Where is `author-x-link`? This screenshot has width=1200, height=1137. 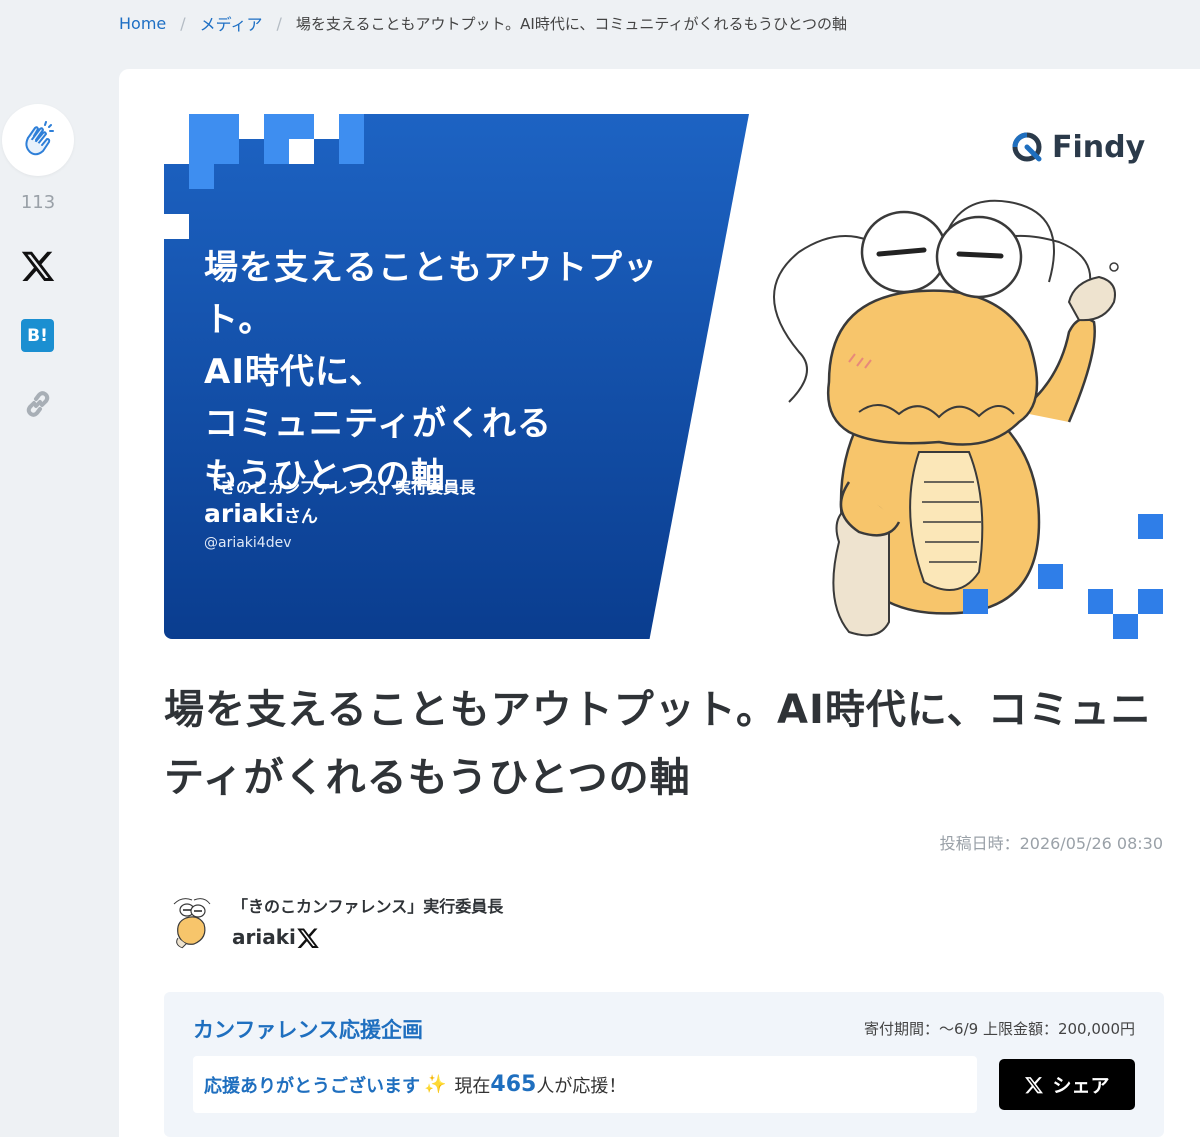 author-x-link is located at coordinates (308, 938).